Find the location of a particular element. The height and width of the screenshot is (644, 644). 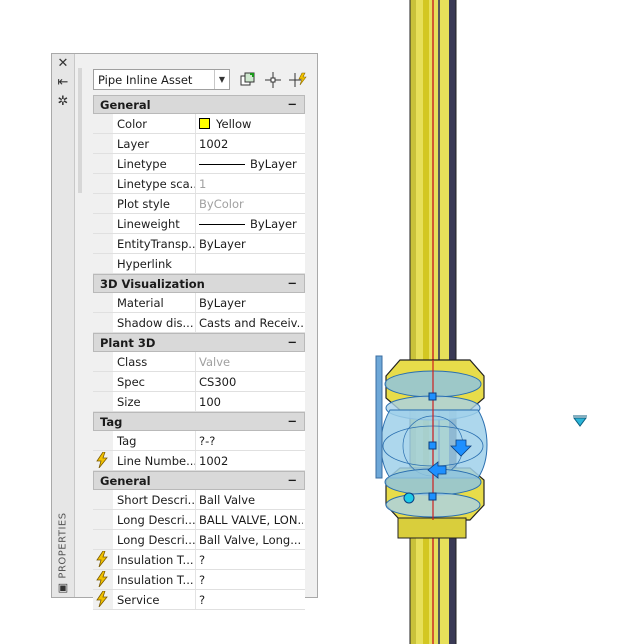

palette-title-strip: ✕ ⇤ ✲ PROPERTIES ▣ is located at coordinates (63, 325).